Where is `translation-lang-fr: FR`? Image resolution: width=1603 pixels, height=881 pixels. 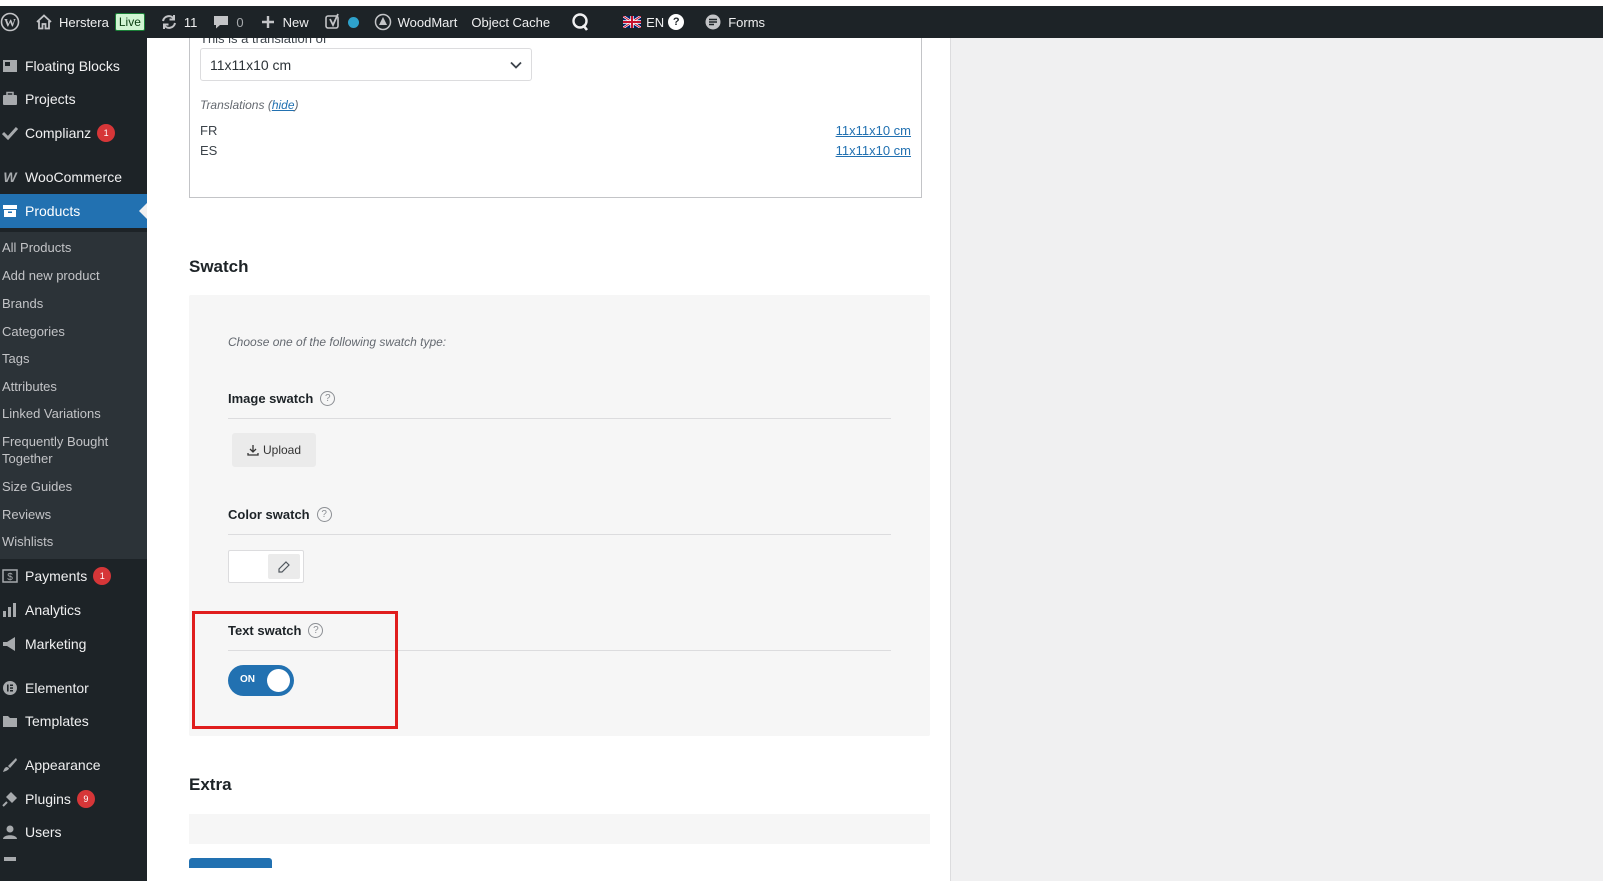
translation-lang-fr: FR is located at coordinates (209, 130).